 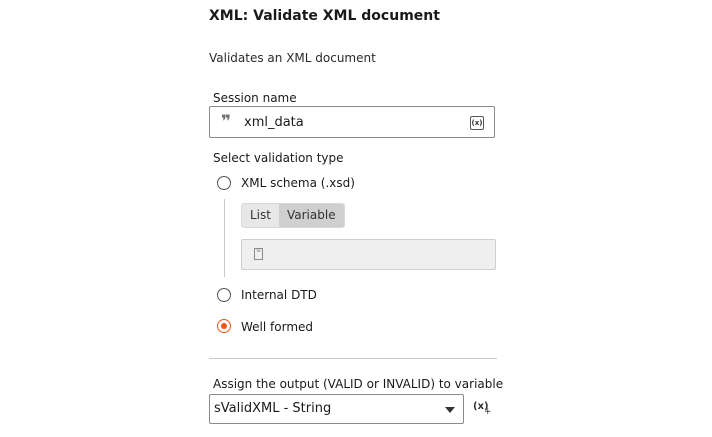 What do you see at coordinates (255, 98) in the screenshot?
I see `session-name-label: Session name` at bounding box center [255, 98].